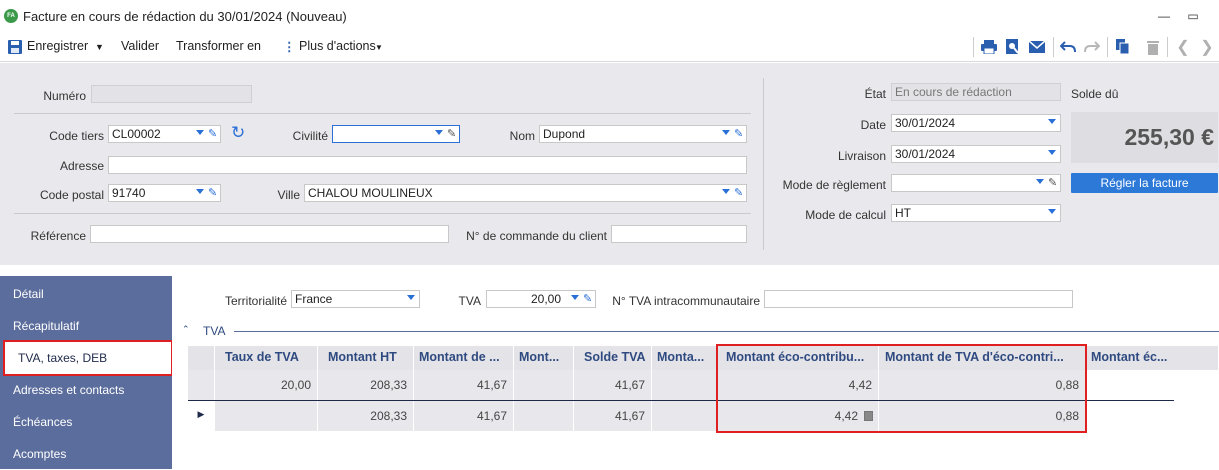 This screenshot has width=1219, height=470. I want to click on num-tva-field, so click(918, 299).